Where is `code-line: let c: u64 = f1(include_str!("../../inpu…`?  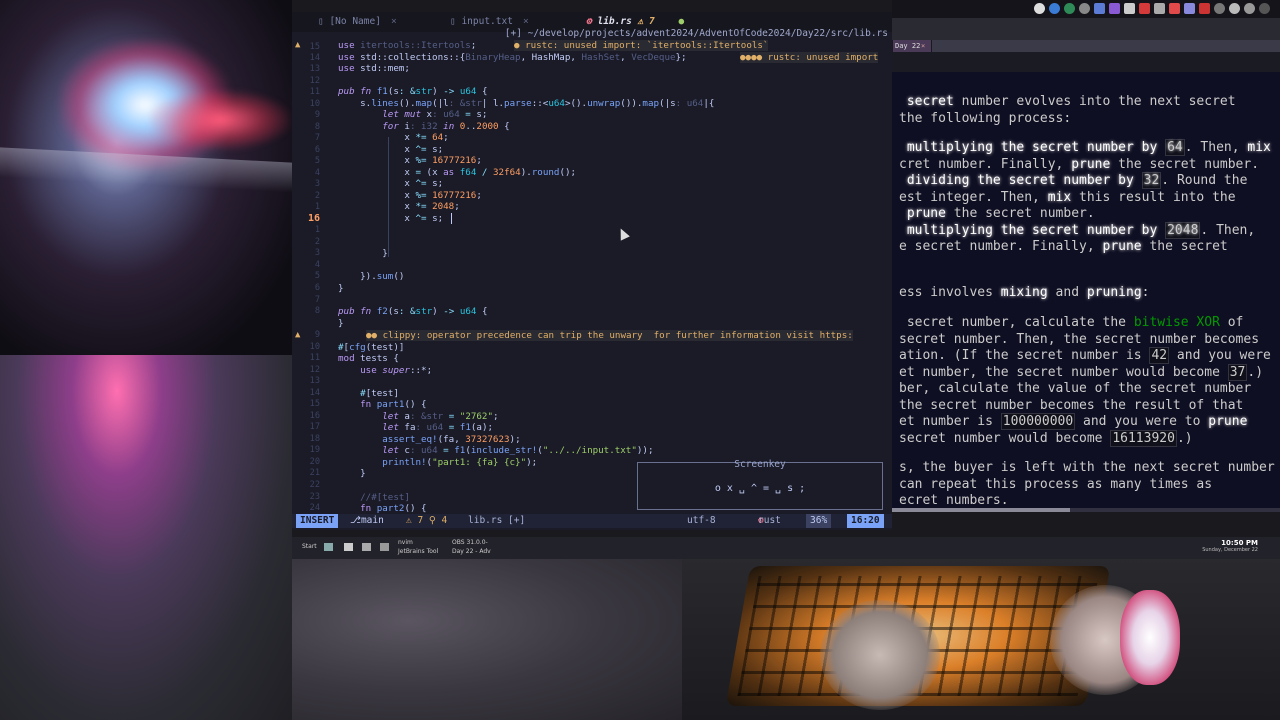
code-line: let c: u64 = f1(include_str!("../../inpu… is located at coordinates (495, 450).